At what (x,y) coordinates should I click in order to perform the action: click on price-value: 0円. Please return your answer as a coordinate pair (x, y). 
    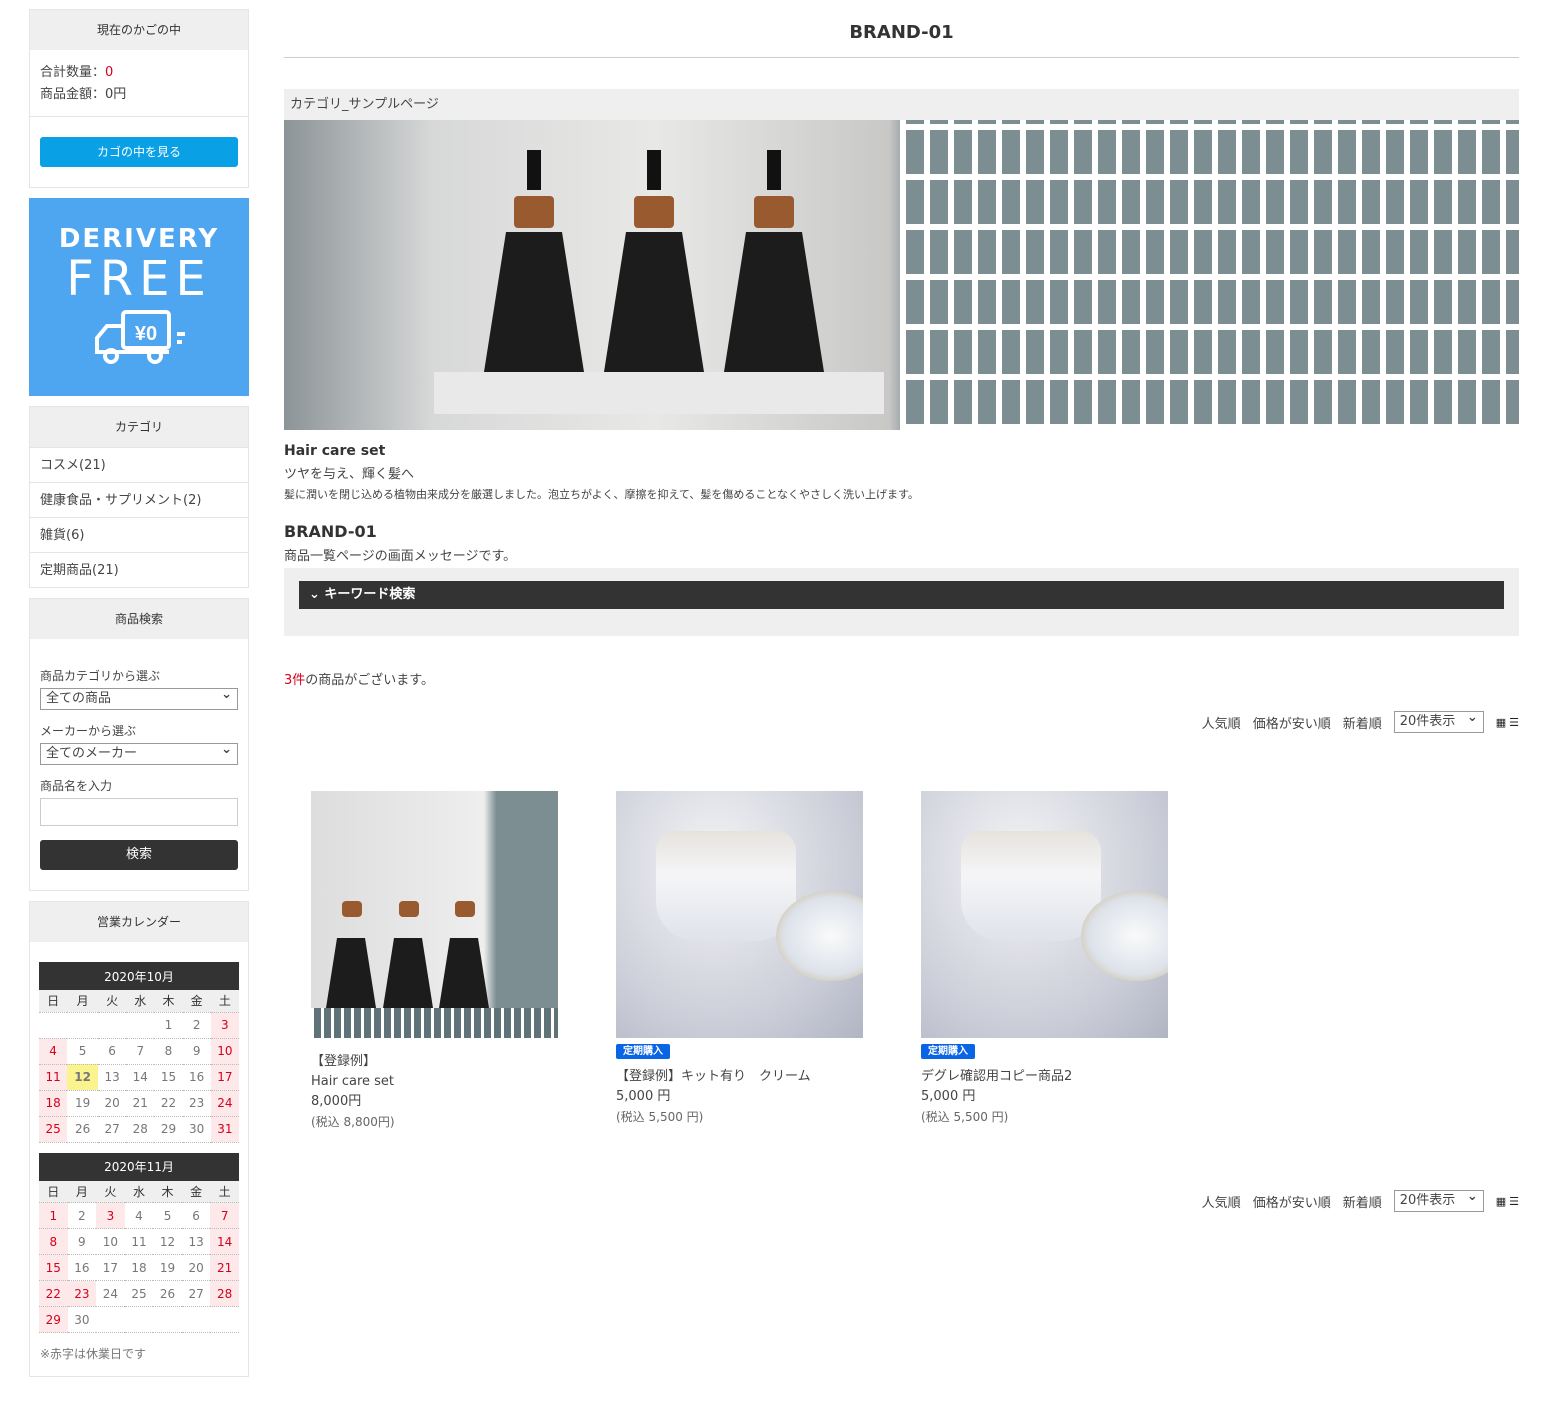
    Looking at the image, I should click on (116, 94).